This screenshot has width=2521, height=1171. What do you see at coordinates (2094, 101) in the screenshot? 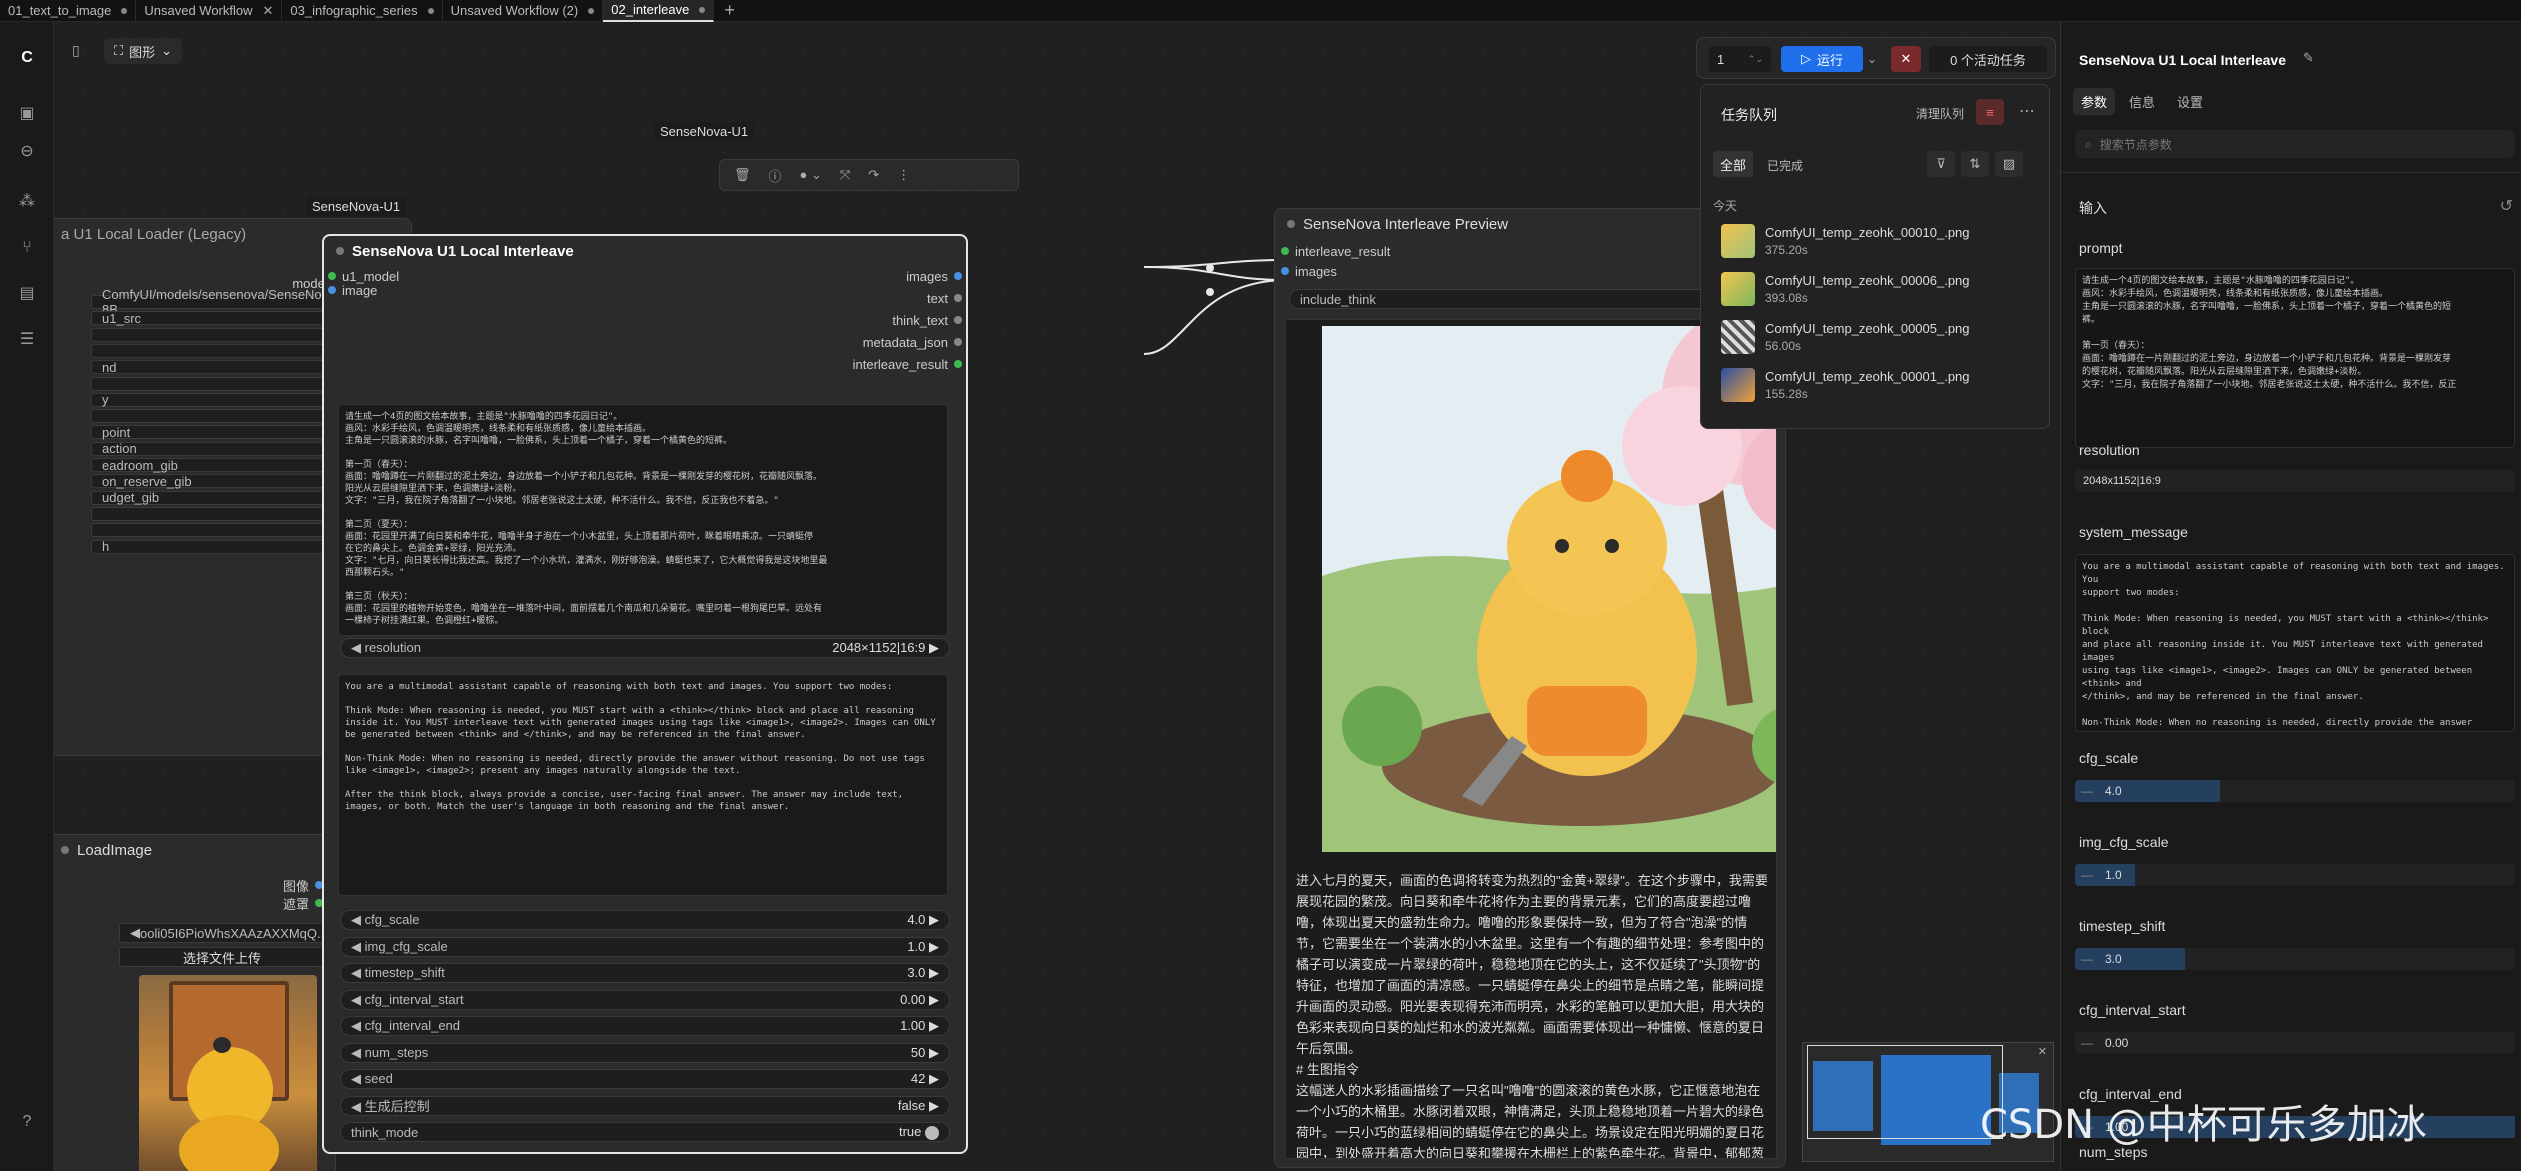
I see `panel-tab-0: 参数` at bounding box center [2094, 101].